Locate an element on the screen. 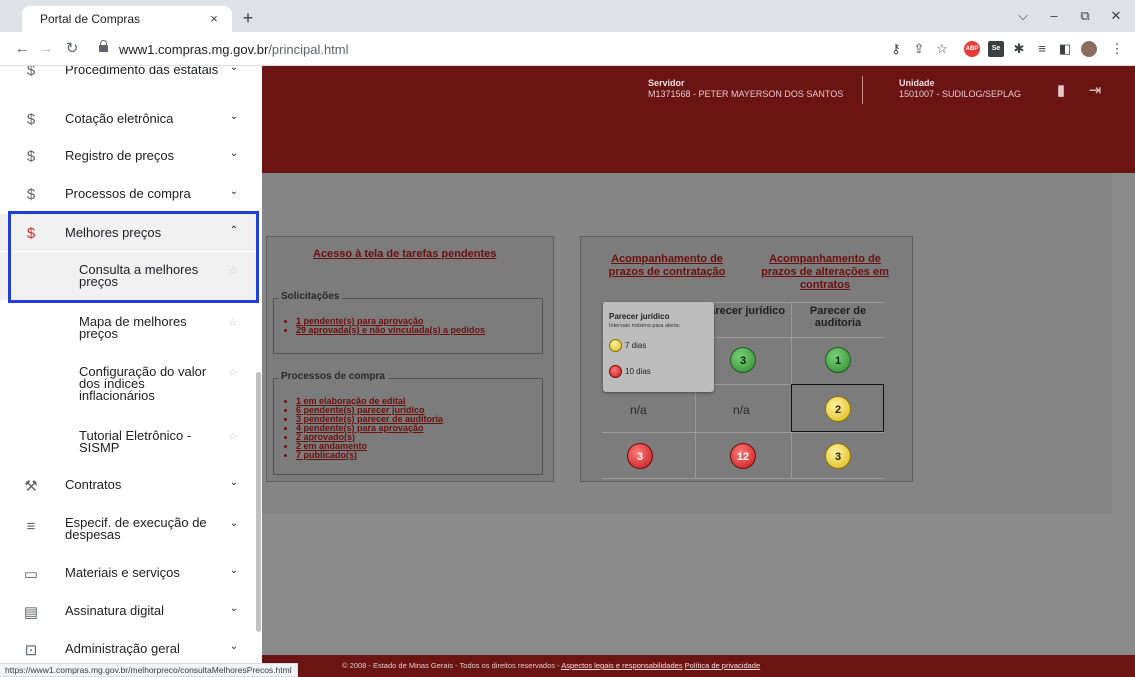 This screenshot has width=1135, height=677. back-icon: ← is located at coordinates (22, 49).